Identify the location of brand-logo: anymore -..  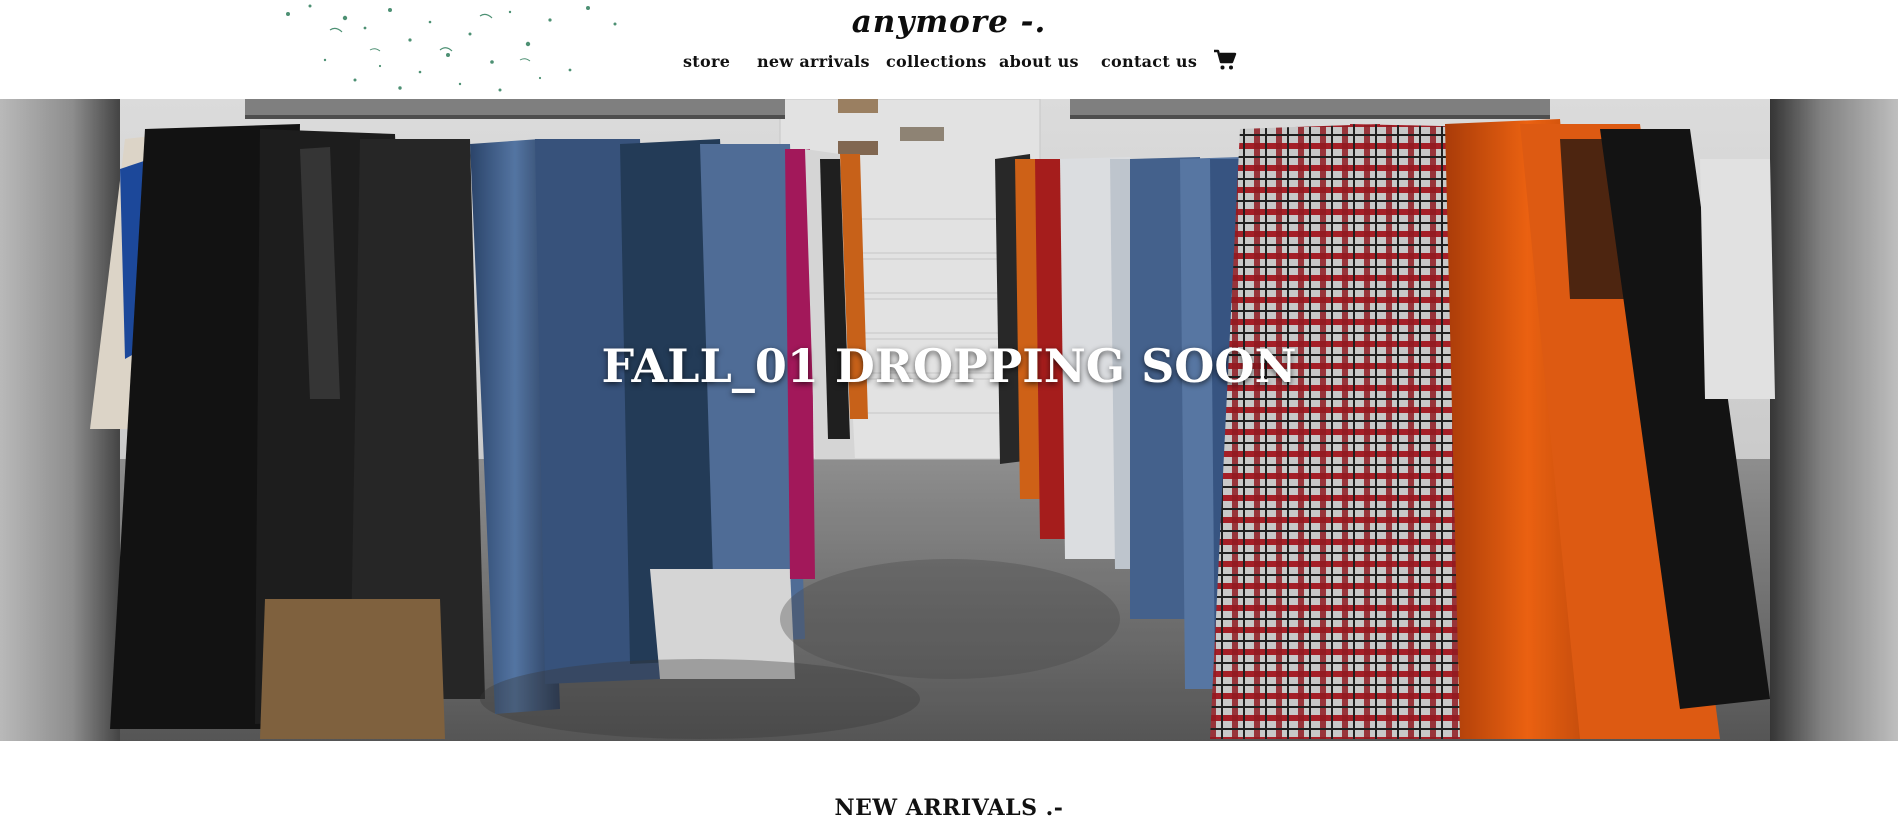
(949, 22).